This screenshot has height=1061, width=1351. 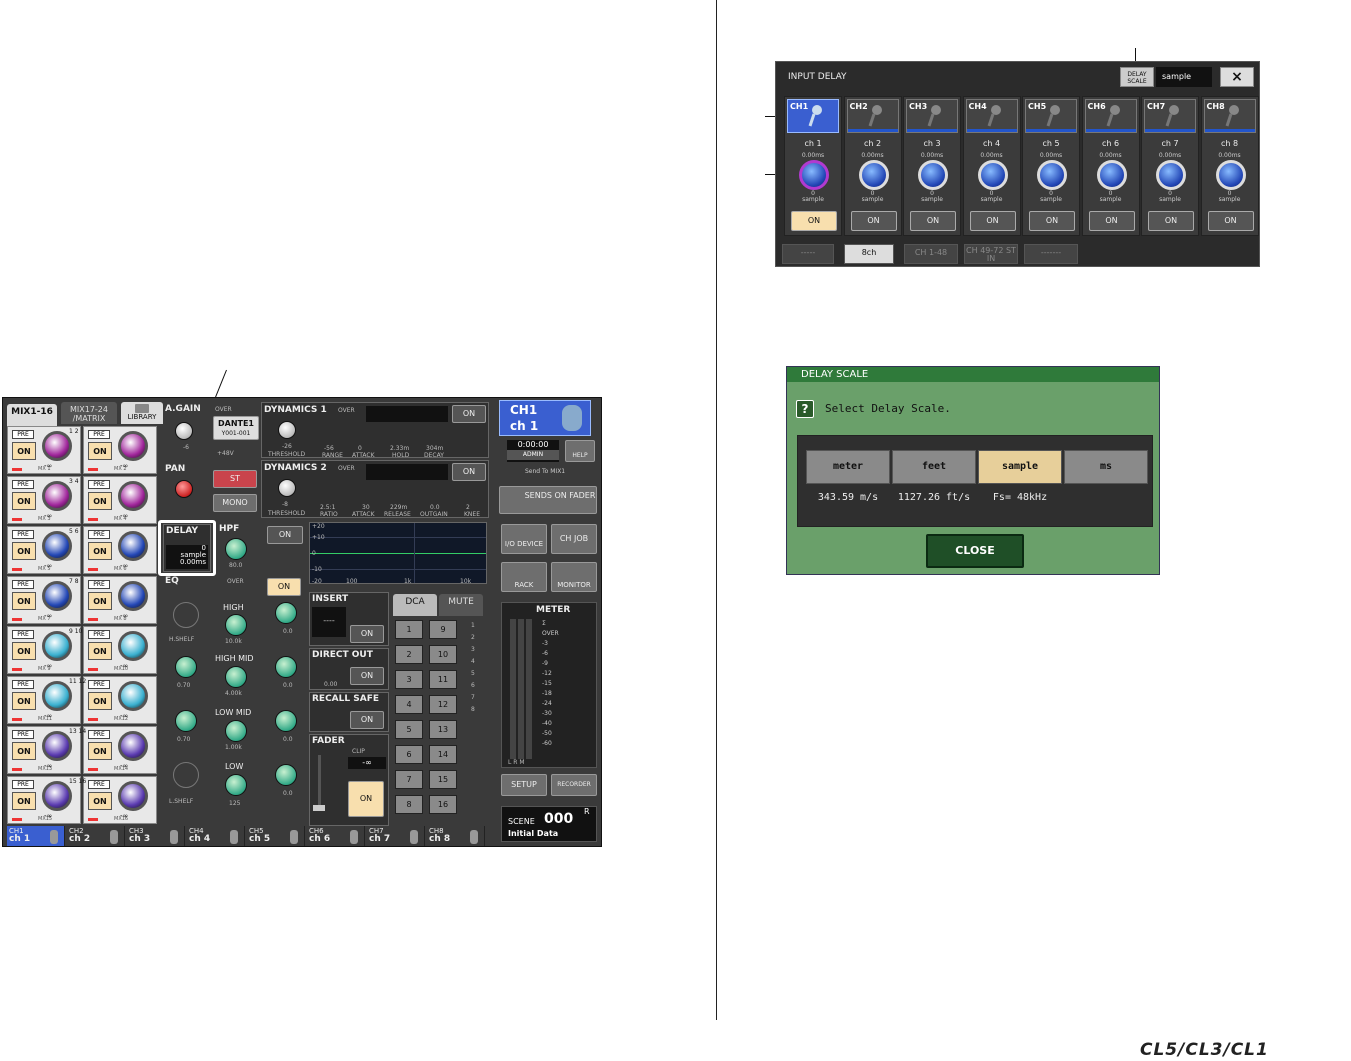 I want to click on fader-on-button: ON, so click(x=366, y=799).